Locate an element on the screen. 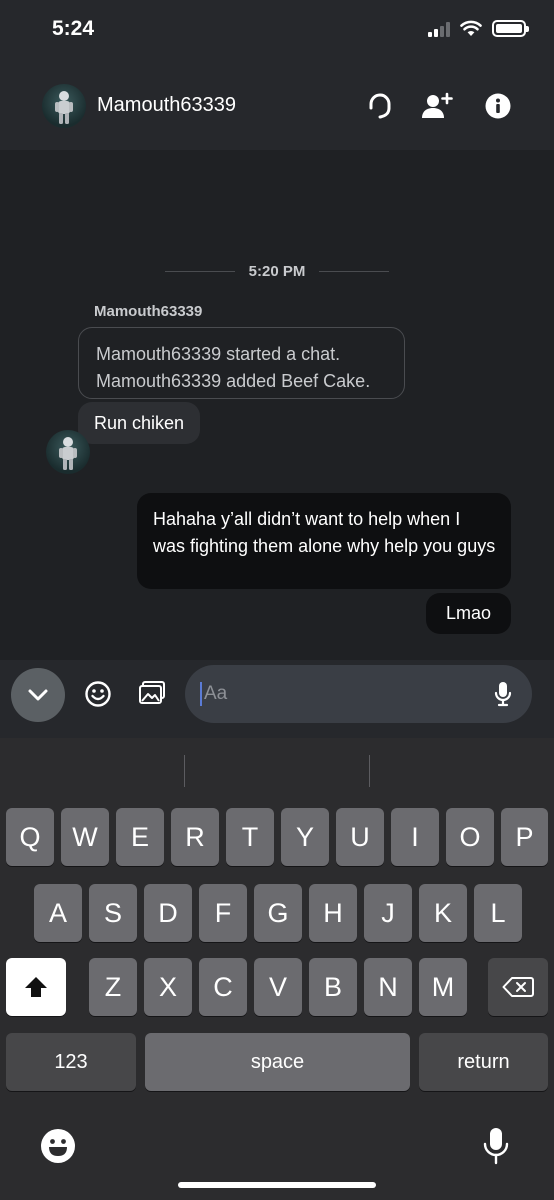 The height and width of the screenshot is (1200, 554). message-input: Aa is located at coordinates (358, 694).